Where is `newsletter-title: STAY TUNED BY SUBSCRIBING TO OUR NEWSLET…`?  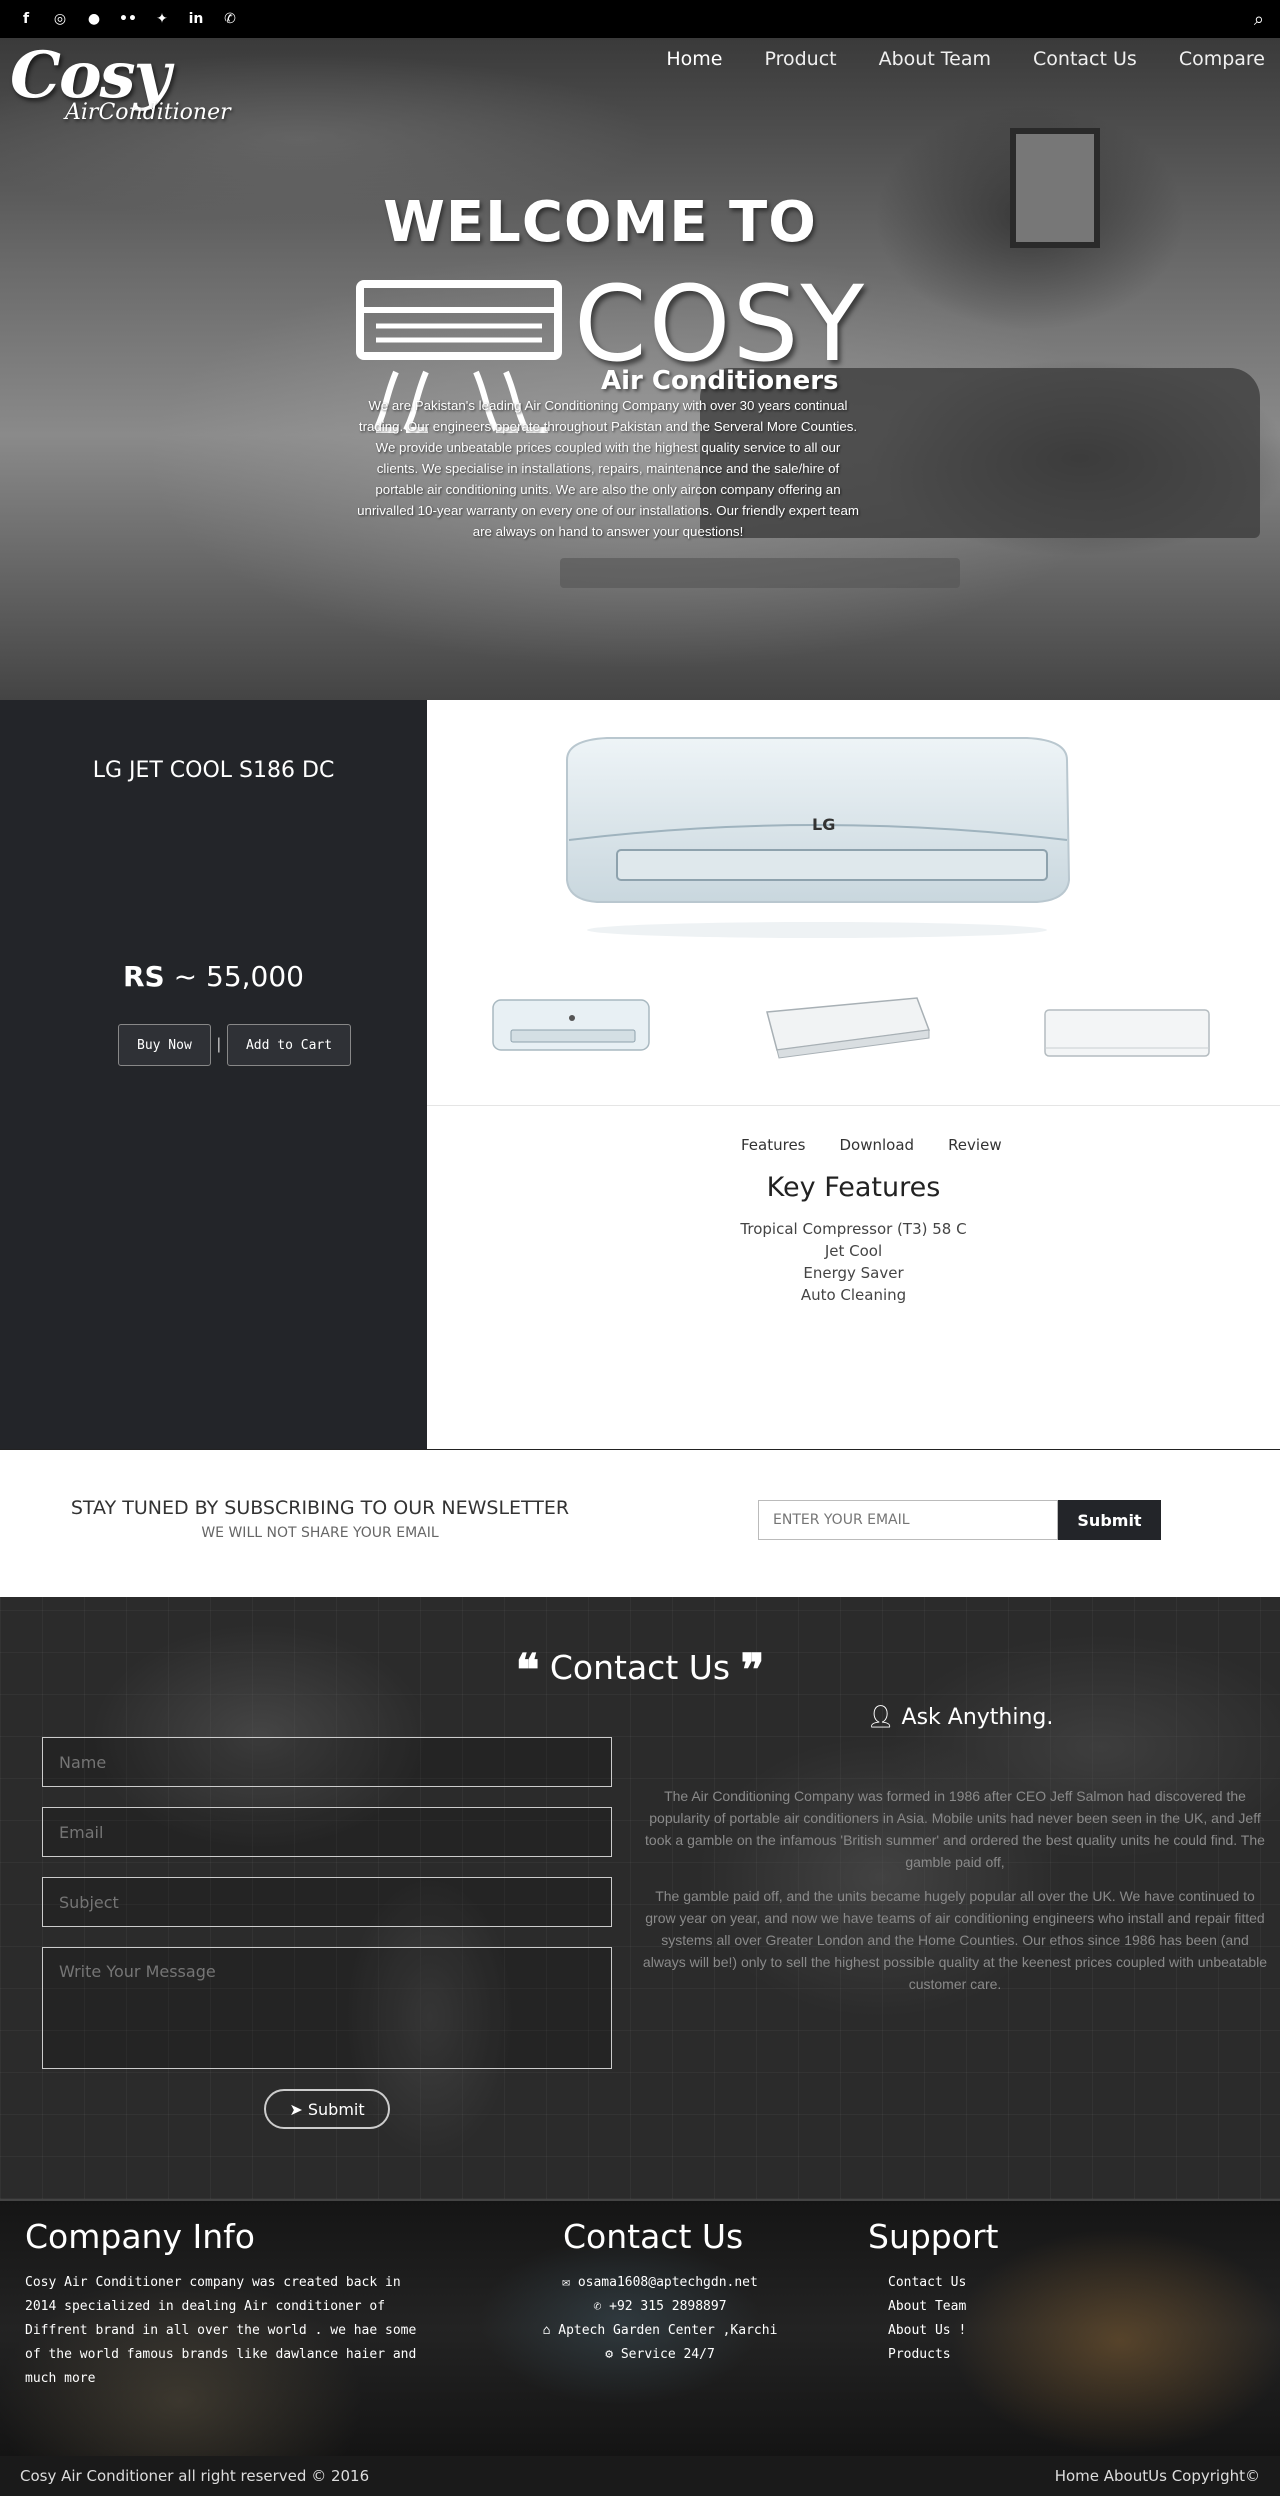 newsletter-title: STAY TUNED BY SUBSCRIBING TO OUR NEWSLET… is located at coordinates (320, 1508).